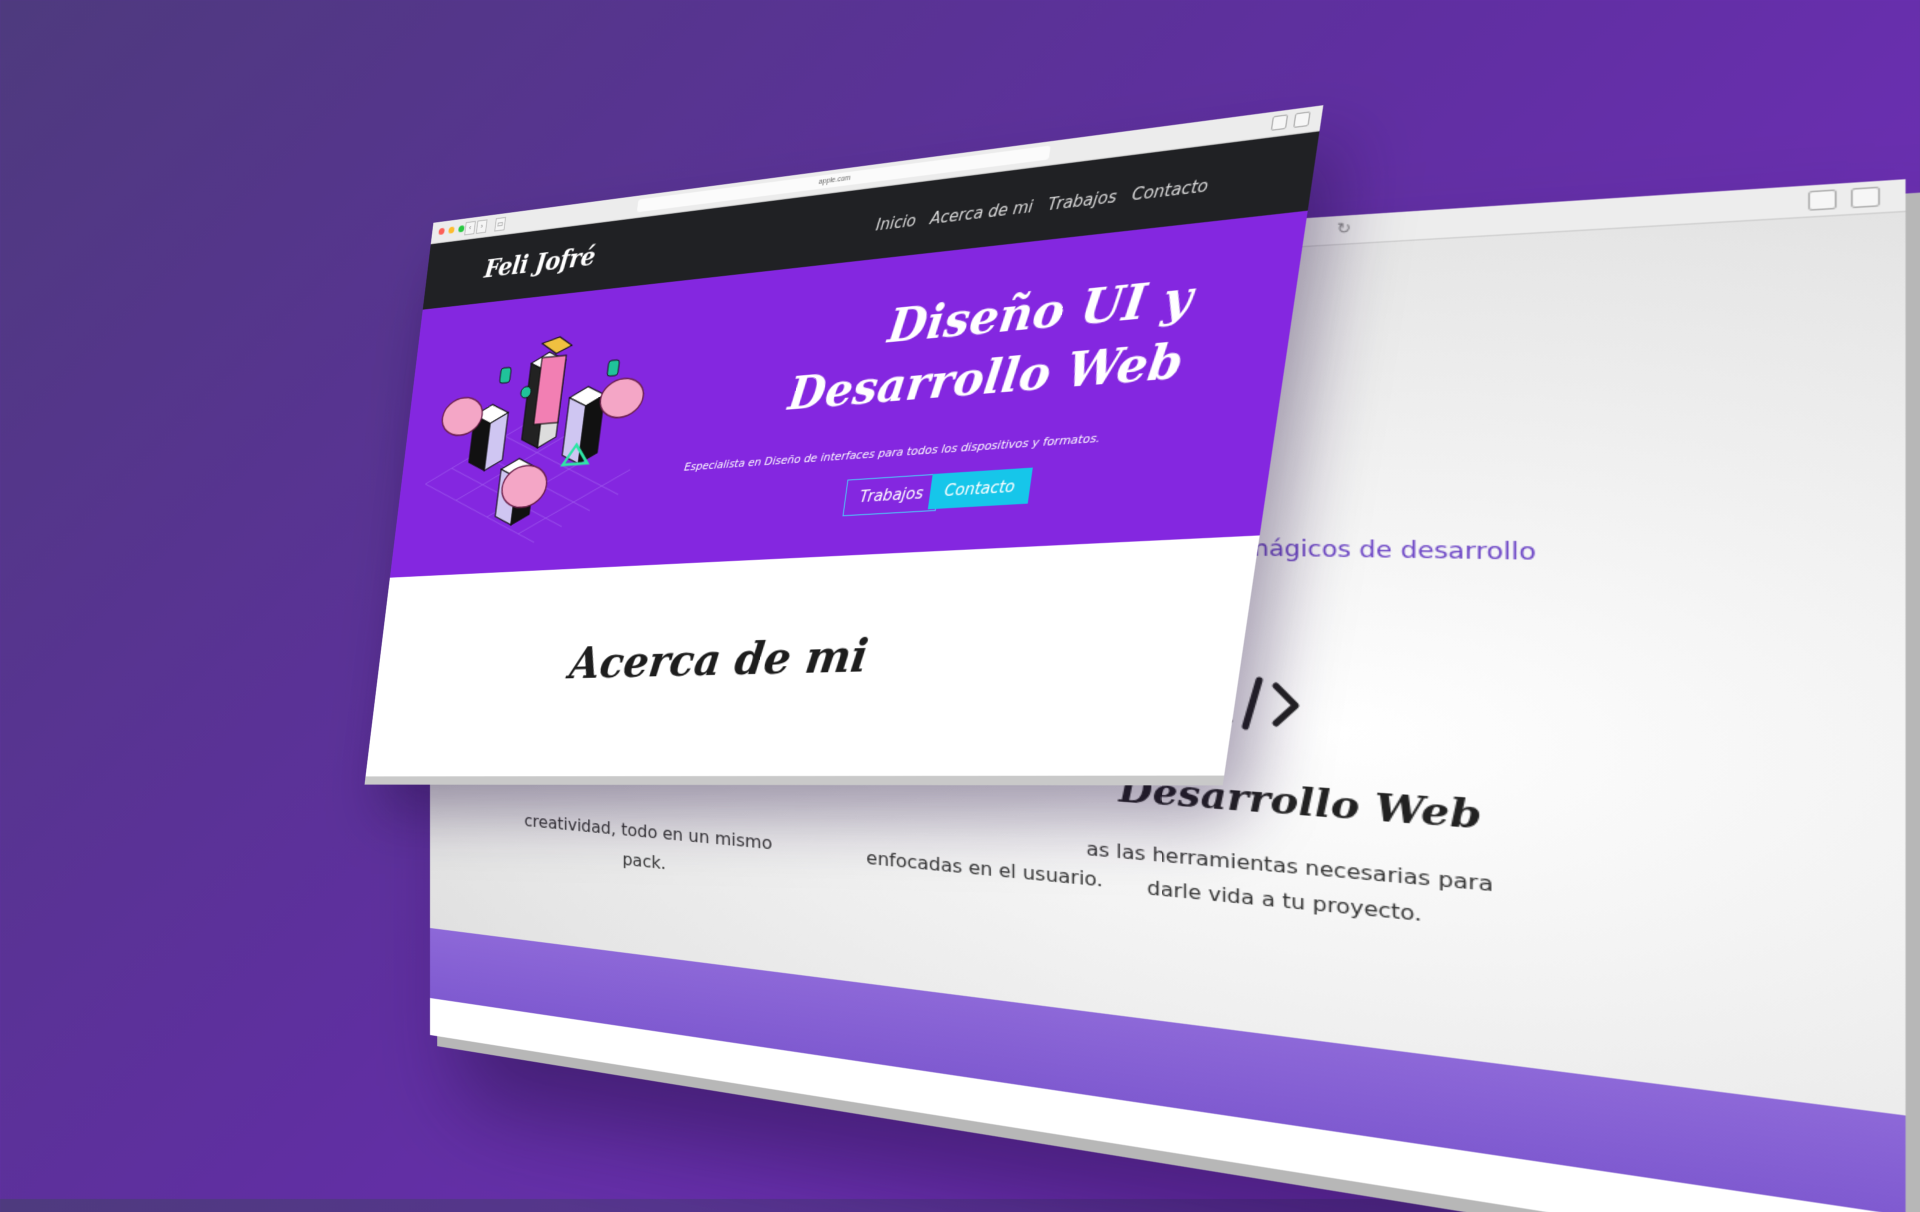  What do you see at coordinates (1042, 205) in the screenshot?
I see `nav-menu: Inicio Acerca de mi Trabajos Contacto` at bounding box center [1042, 205].